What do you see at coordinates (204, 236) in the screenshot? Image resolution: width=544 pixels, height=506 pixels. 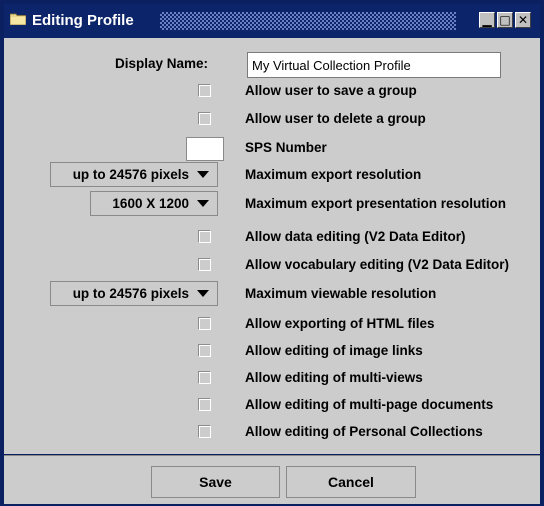 I see `allow-data-editing-checkbox` at bounding box center [204, 236].